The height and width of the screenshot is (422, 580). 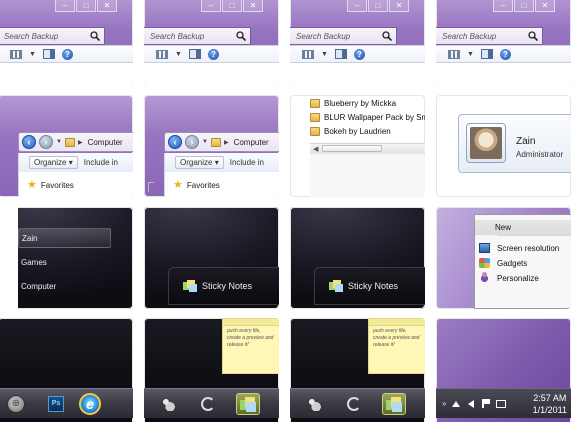 I want to click on scrollbar-thumb, so click(x=352, y=148).